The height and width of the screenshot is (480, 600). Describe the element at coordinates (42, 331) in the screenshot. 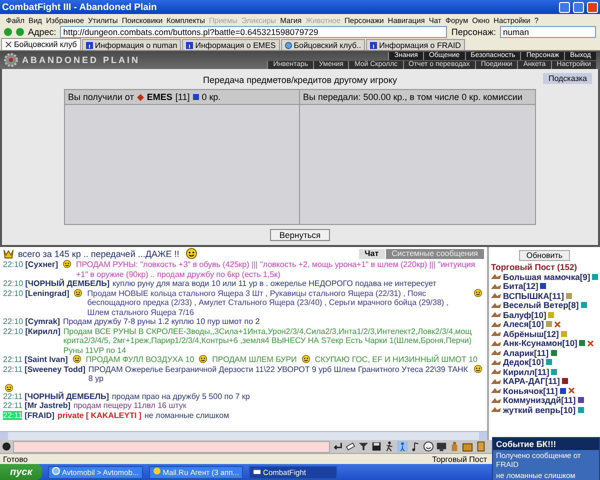

I see `message-author: [Кирилл]` at that location.